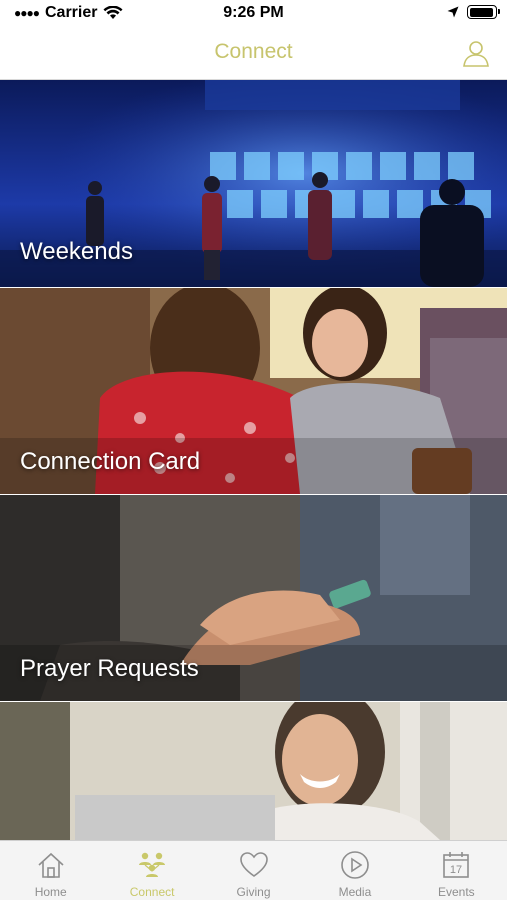  I want to click on tab-media: Media, so click(354, 870).